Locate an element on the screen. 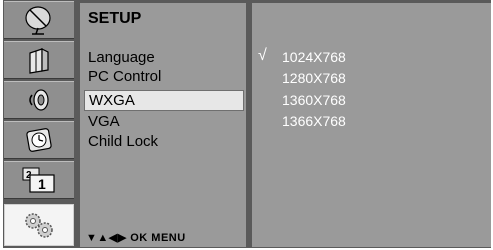 This screenshot has width=493, height=250. sidebar-item-picture is located at coordinates (39, 60).